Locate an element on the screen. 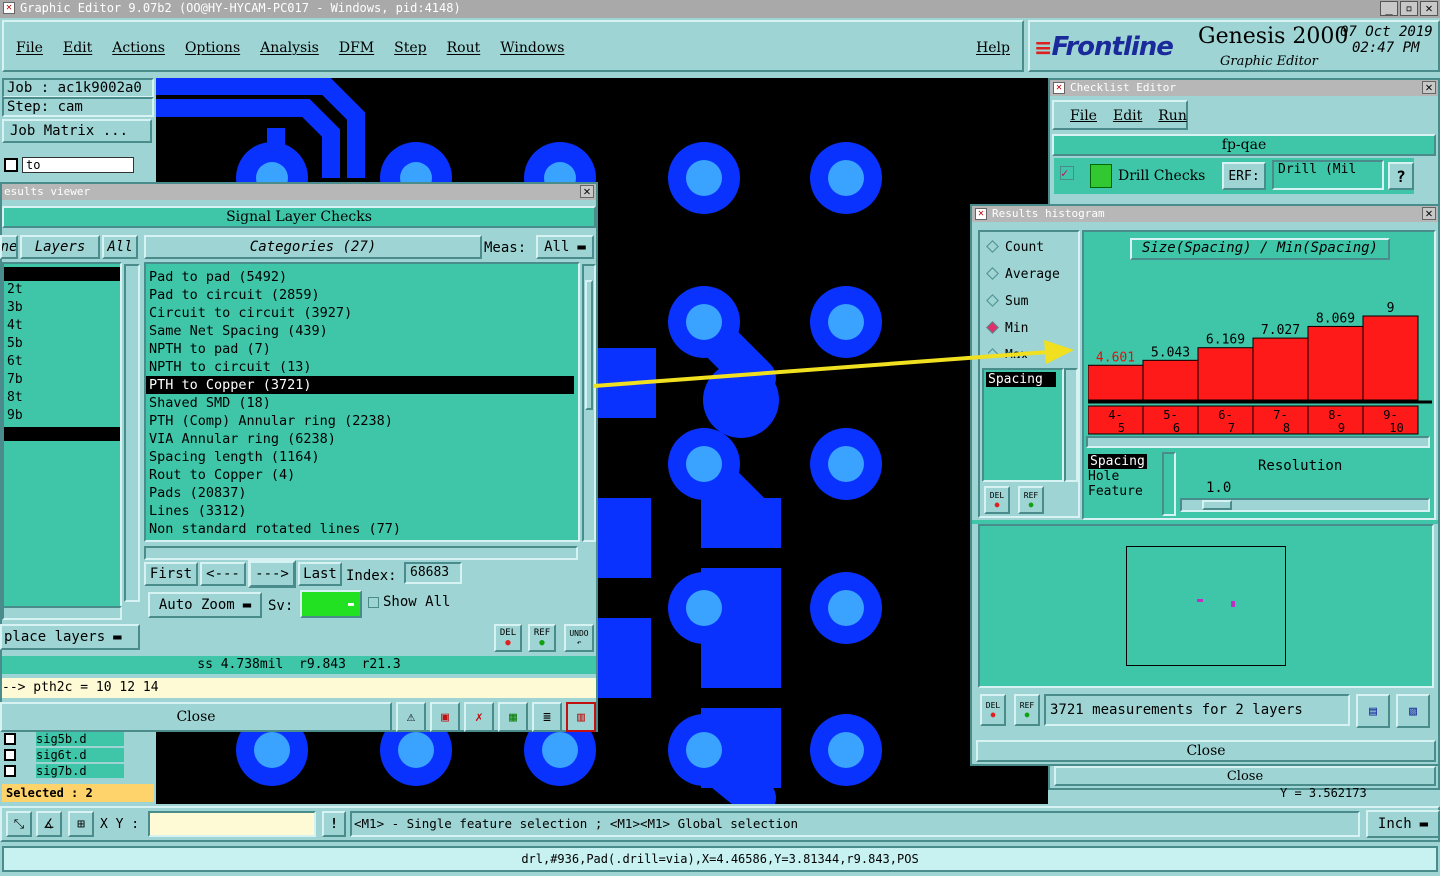  hist-del-button: DEL ● is located at coordinates (997, 500).